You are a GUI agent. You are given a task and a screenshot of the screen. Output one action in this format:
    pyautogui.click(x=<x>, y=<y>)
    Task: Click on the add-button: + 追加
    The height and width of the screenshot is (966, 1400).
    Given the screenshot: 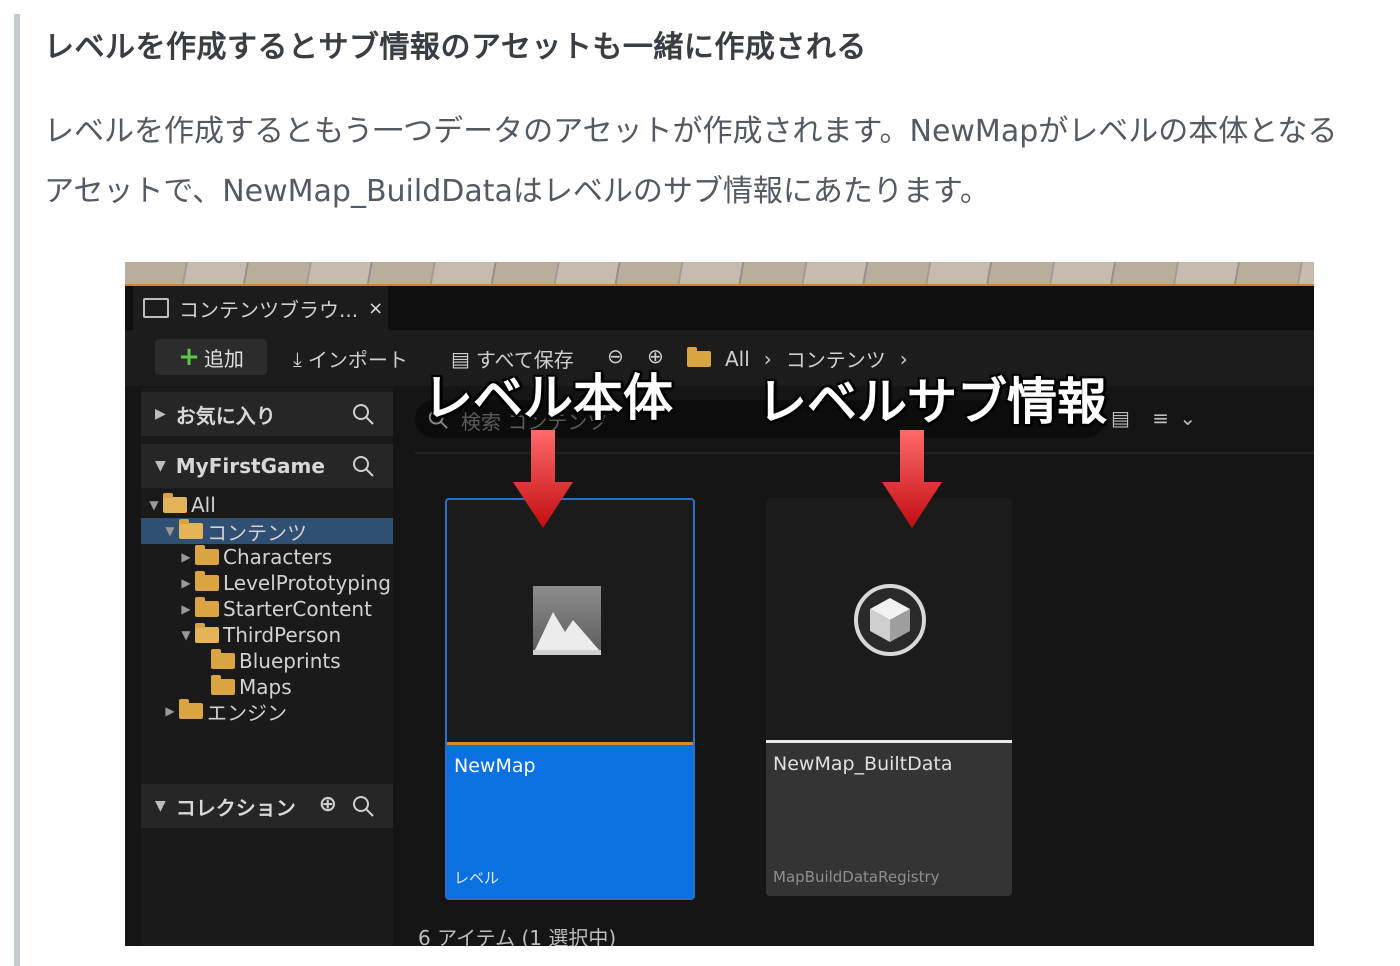 What is the action you would take?
    pyautogui.click(x=211, y=357)
    